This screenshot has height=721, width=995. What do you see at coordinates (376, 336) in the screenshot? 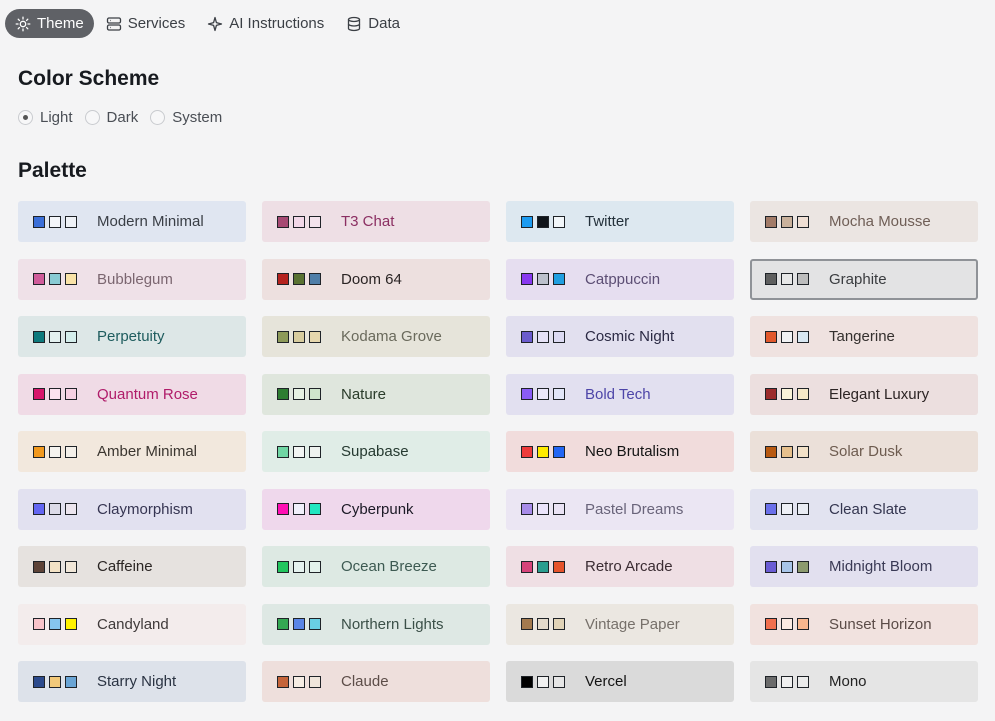
I see `palette-option: Kodama Grove` at bounding box center [376, 336].